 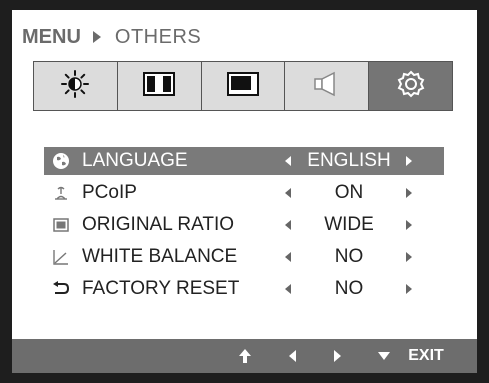 I want to click on menu-item-label: FACTORY RESET, so click(x=161, y=288).